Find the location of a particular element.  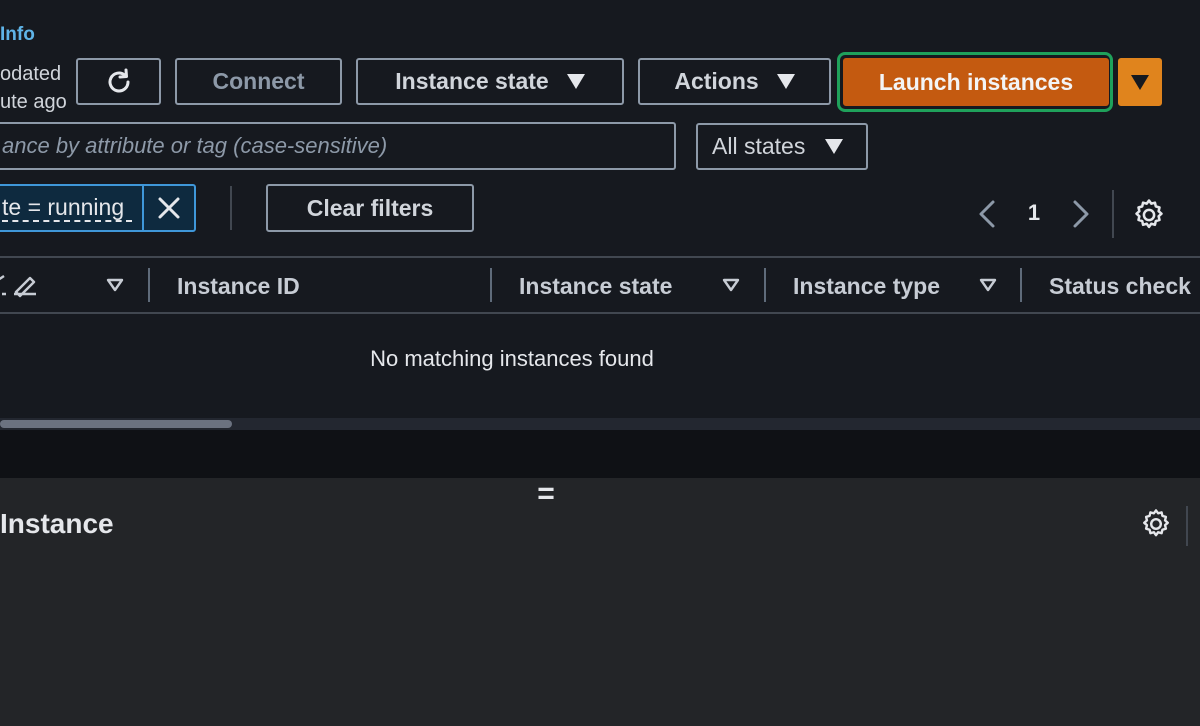

instance-state-dropdown: Instance state is located at coordinates (490, 81).